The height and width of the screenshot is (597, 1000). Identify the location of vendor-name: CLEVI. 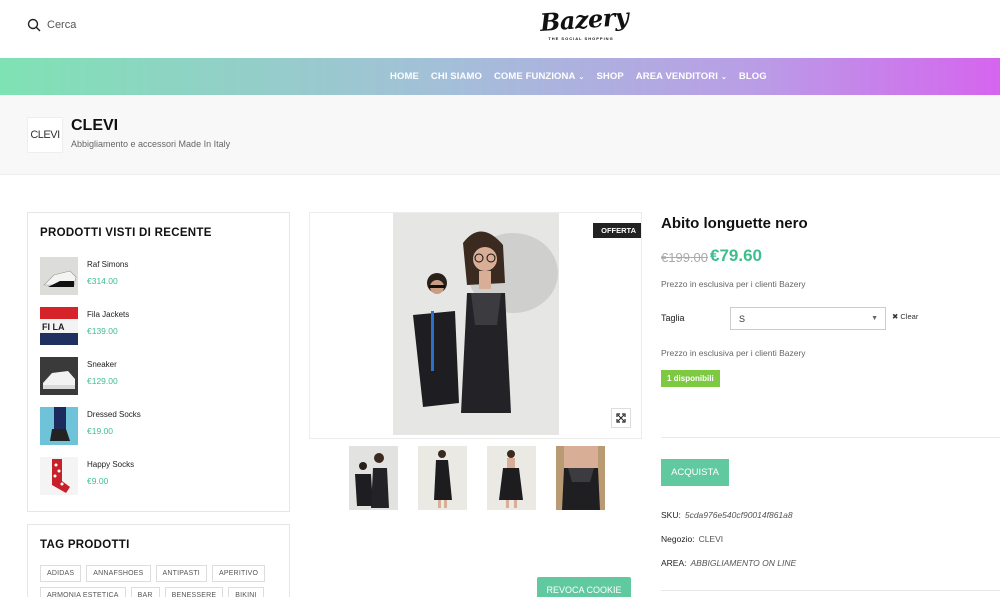
(94, 126).